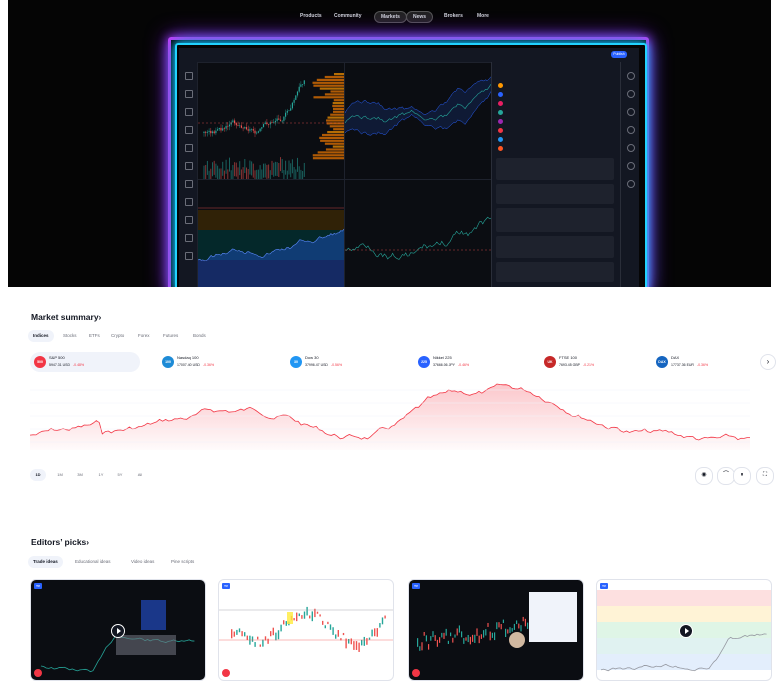  I want to click on alerts-icon, so click(631, 94).